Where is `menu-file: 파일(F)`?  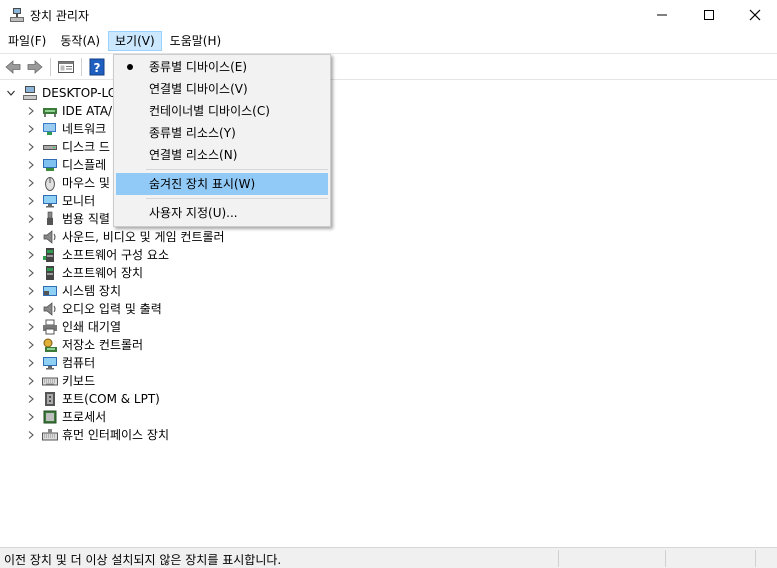
menu-file: 파일(F) is located at coordinates (27, 41).